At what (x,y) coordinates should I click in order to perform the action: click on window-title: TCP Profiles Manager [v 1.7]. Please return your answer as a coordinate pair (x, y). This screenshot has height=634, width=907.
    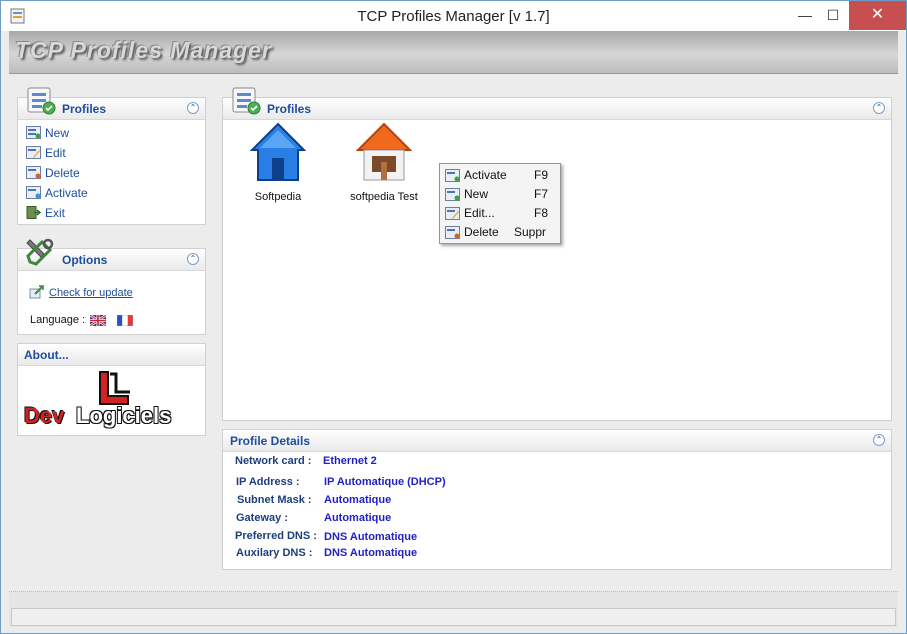
    Looking at the image, I should click on (453, 16).